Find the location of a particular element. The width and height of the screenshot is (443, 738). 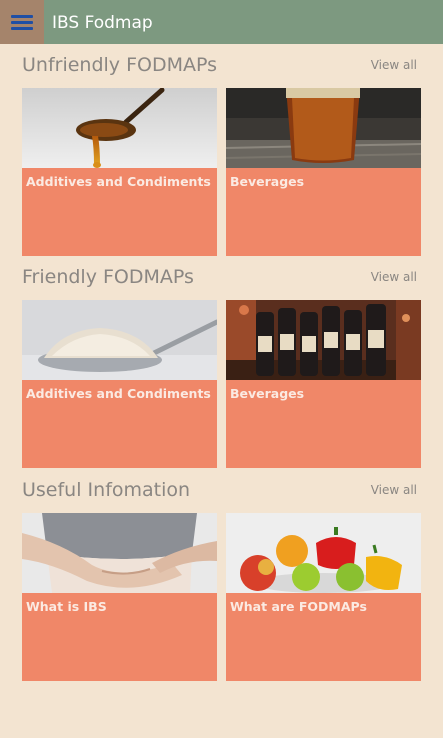

fruits-vegetables-image is located at coordinates (323, 553).